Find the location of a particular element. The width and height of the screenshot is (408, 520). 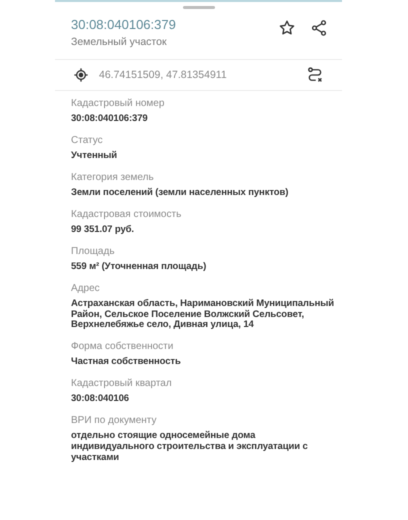

field-label: Кадастровый номер is located at coordinates (118, 103).